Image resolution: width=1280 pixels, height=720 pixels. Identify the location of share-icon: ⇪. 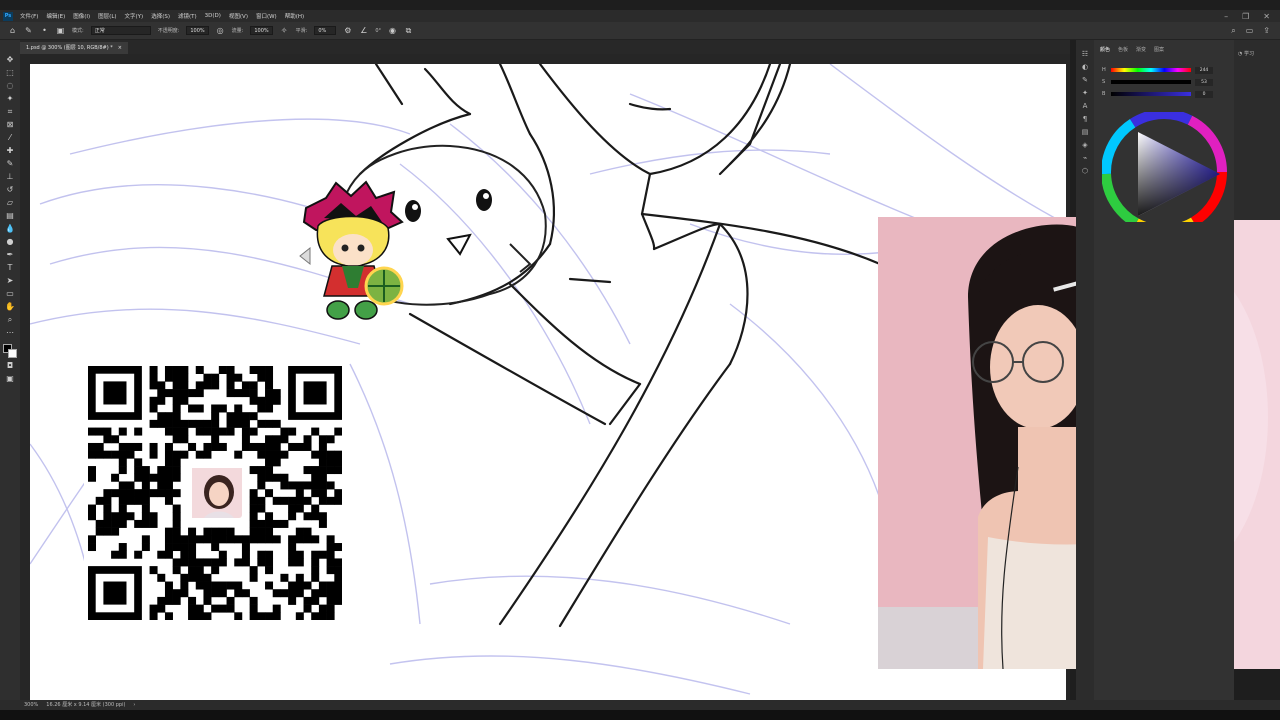
(1266, 31).